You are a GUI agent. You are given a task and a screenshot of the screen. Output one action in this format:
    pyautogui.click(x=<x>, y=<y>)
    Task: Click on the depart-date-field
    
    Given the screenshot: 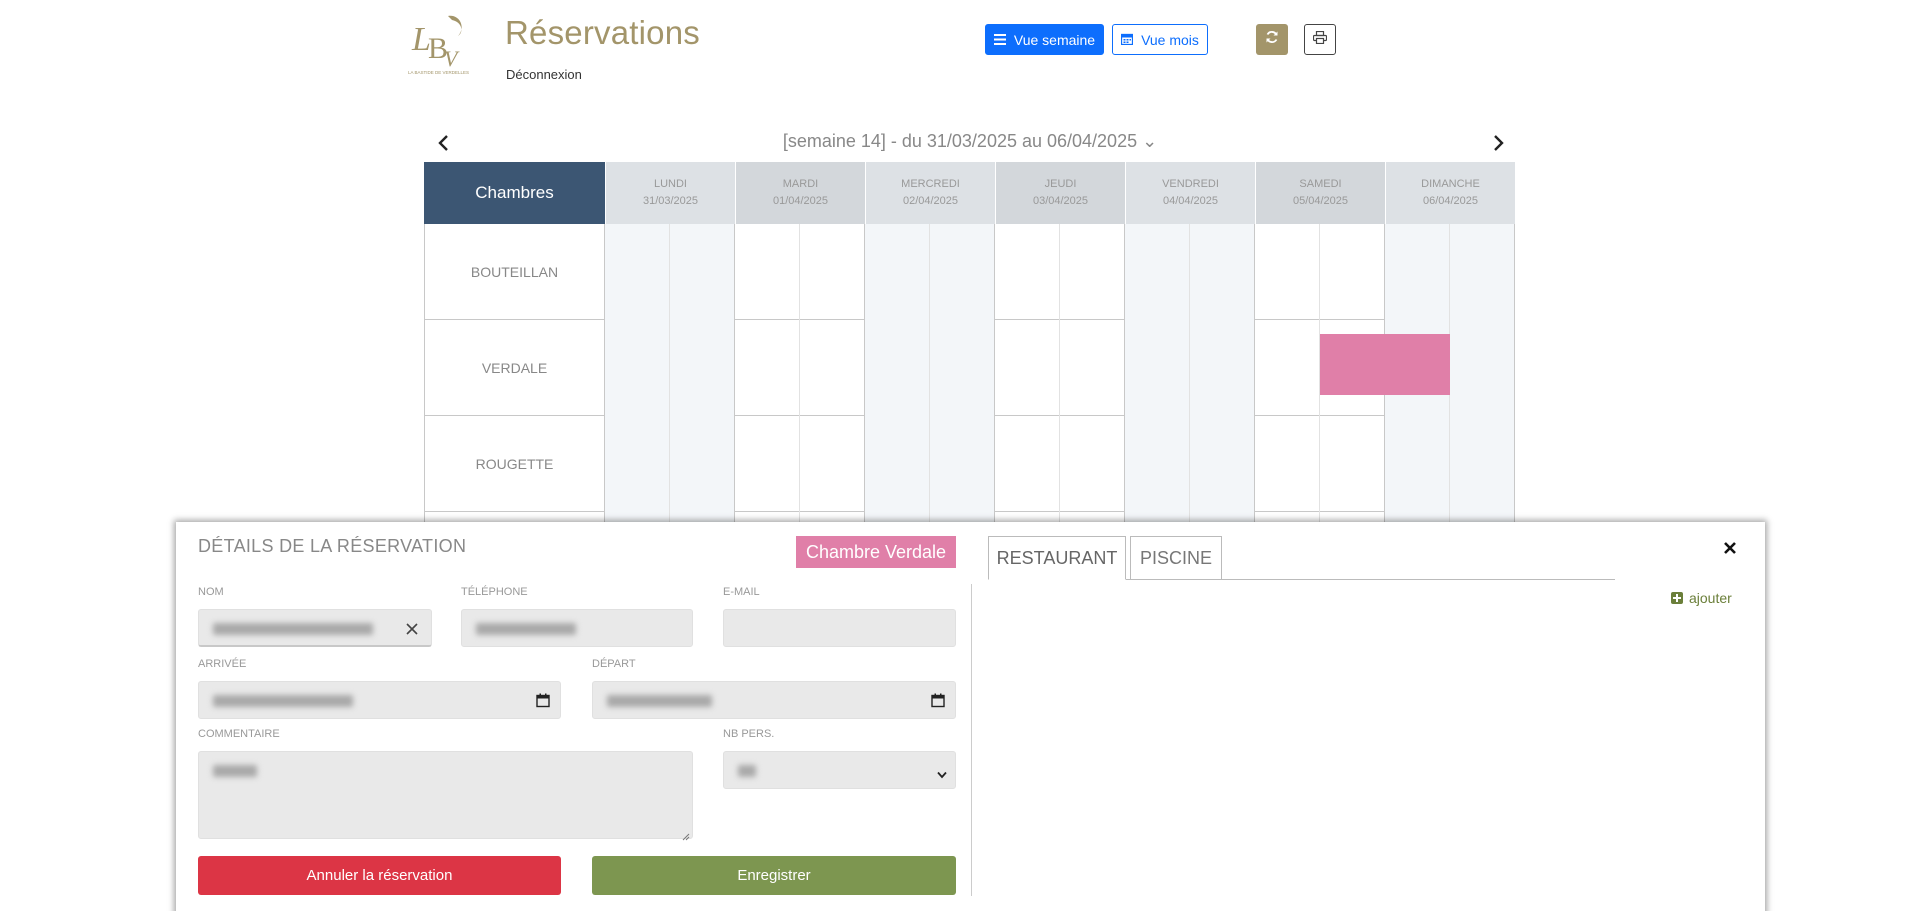 What is the action you would take?
    pyautogui.click(x=774, y=700)
    